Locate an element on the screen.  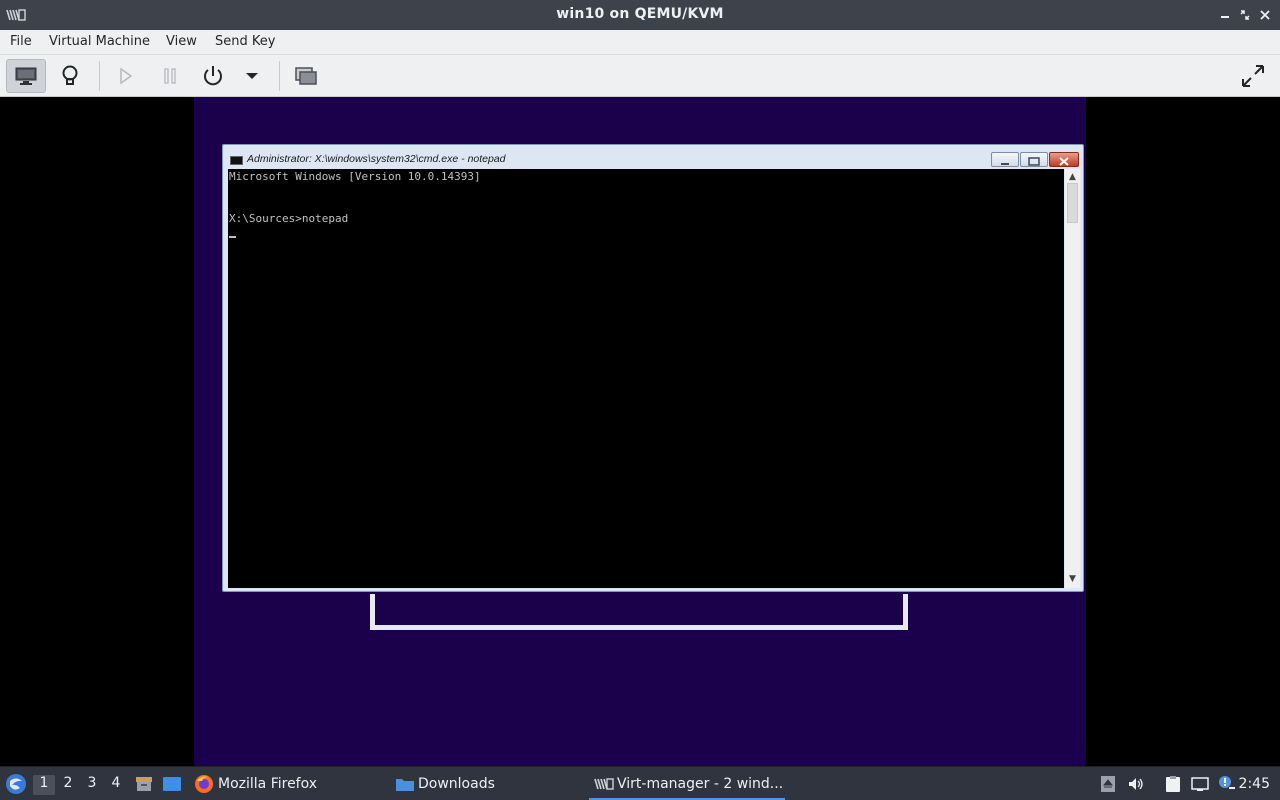
task-firefox: Mozilla Firefox is located at coordinates (255, 783).